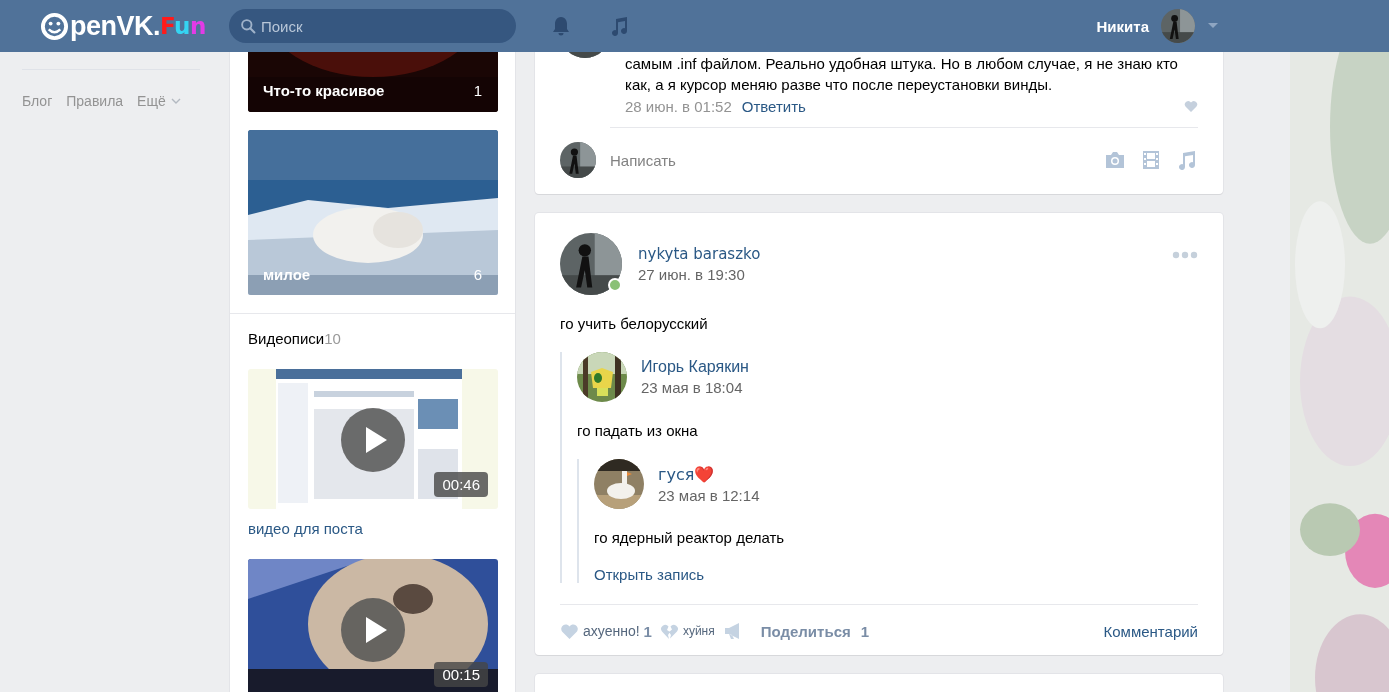 The width and height of the screenshot is (1389, 692). What do you see at coordinates (477, 90) in the screenshot?
I see `photo-count: 1` at bounding box center [477, 90].